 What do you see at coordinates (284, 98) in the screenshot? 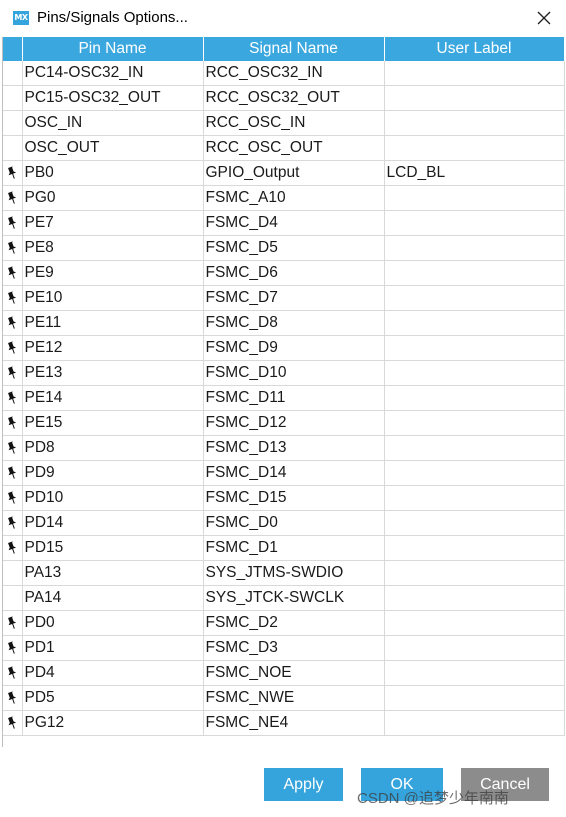
I see `table-row: PC15-OSC32_OUT RCC_OSC32_OUT` at bounding box center [284, 98].